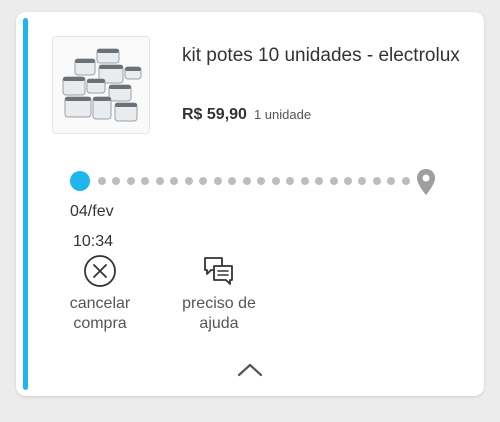  What do you see at coordinates (219, 303) in the screenshot?
I see `help-label-line1: preciso de` at bounding box center [219, 303].